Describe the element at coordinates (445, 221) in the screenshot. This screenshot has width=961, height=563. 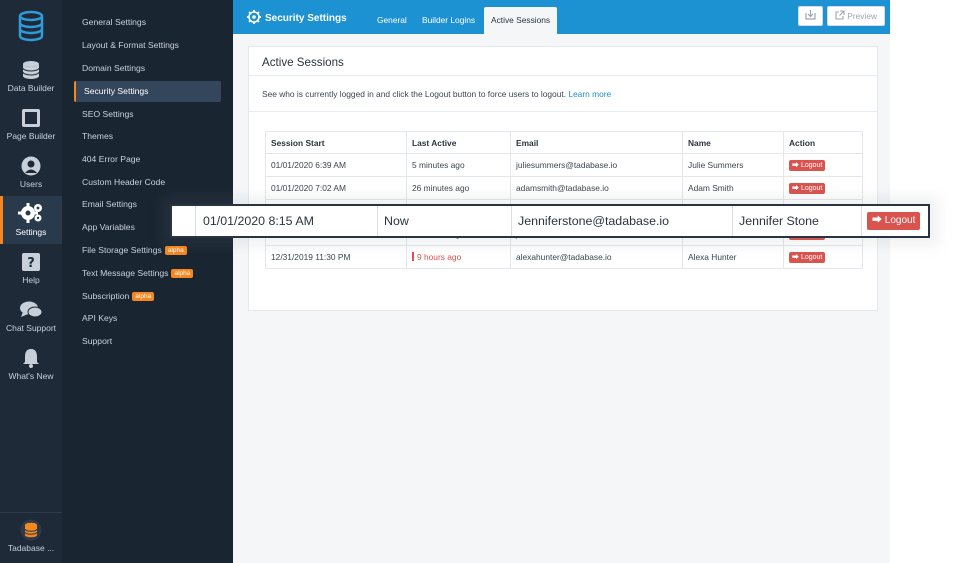
I see `last-active-cell: Now` at that location.